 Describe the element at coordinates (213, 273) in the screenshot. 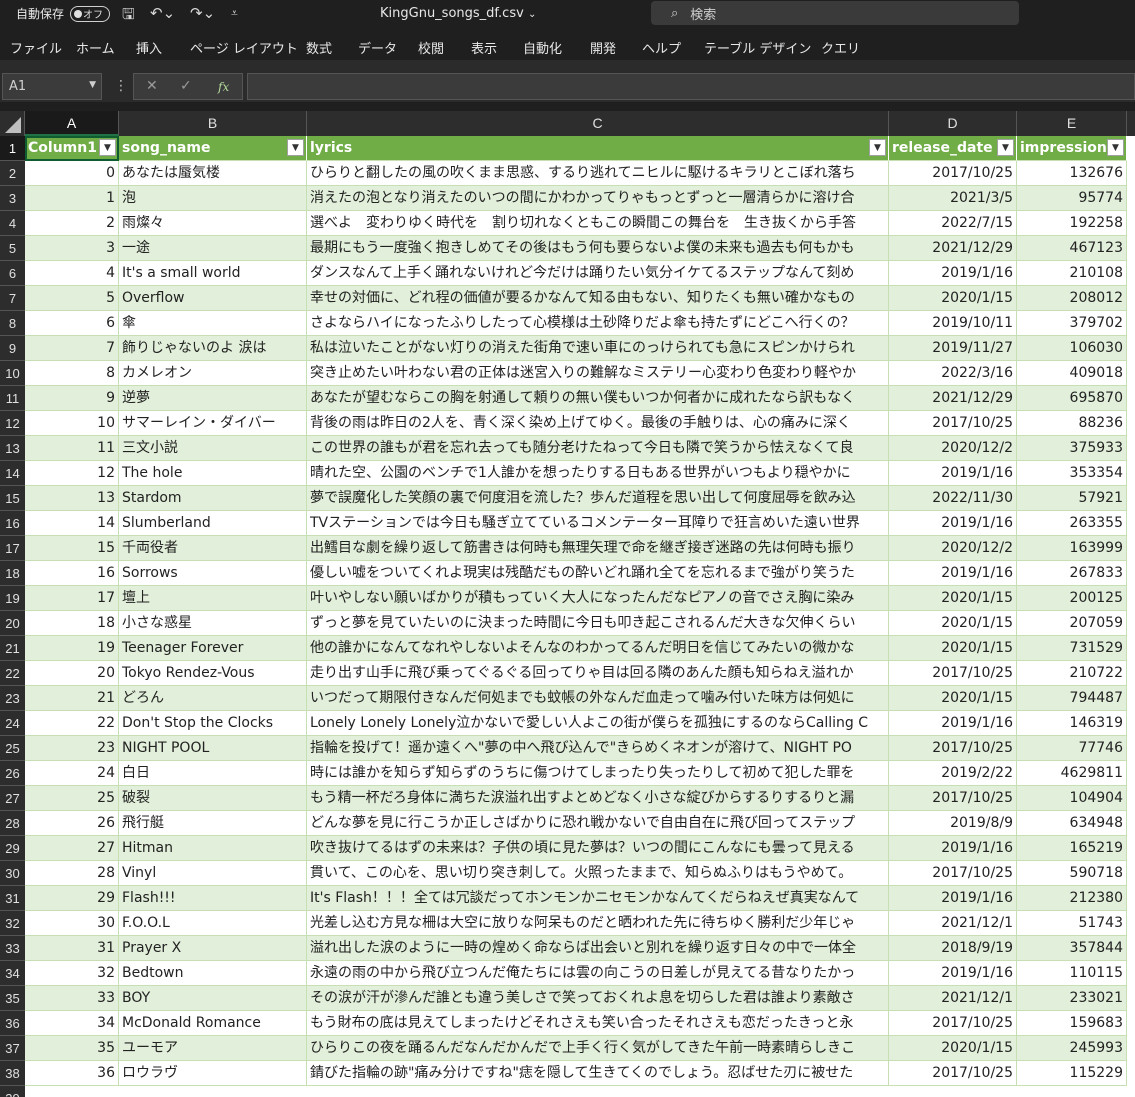

I see `song-name-cell: It's a small world` at that location.